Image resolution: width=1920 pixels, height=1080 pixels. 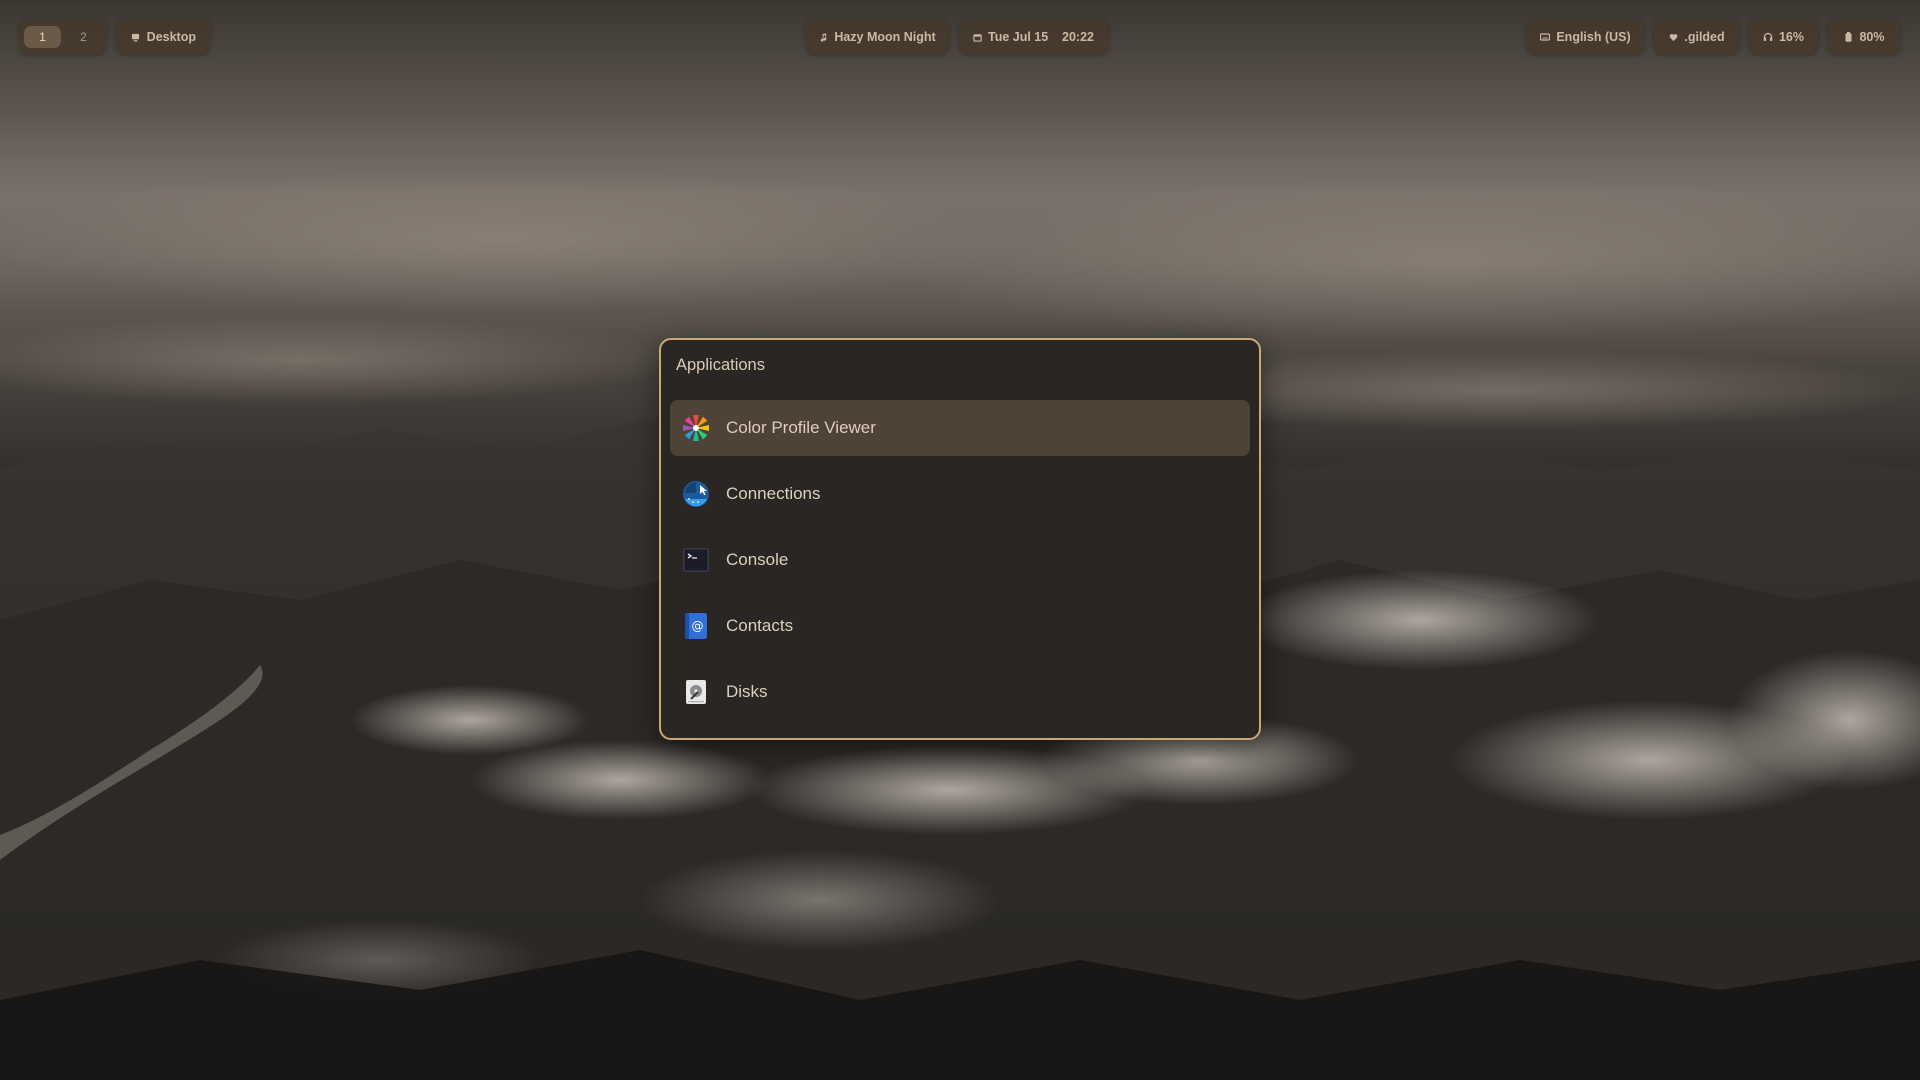 I want to click on app-item-disks: Disks, so click(x=960, y=692).